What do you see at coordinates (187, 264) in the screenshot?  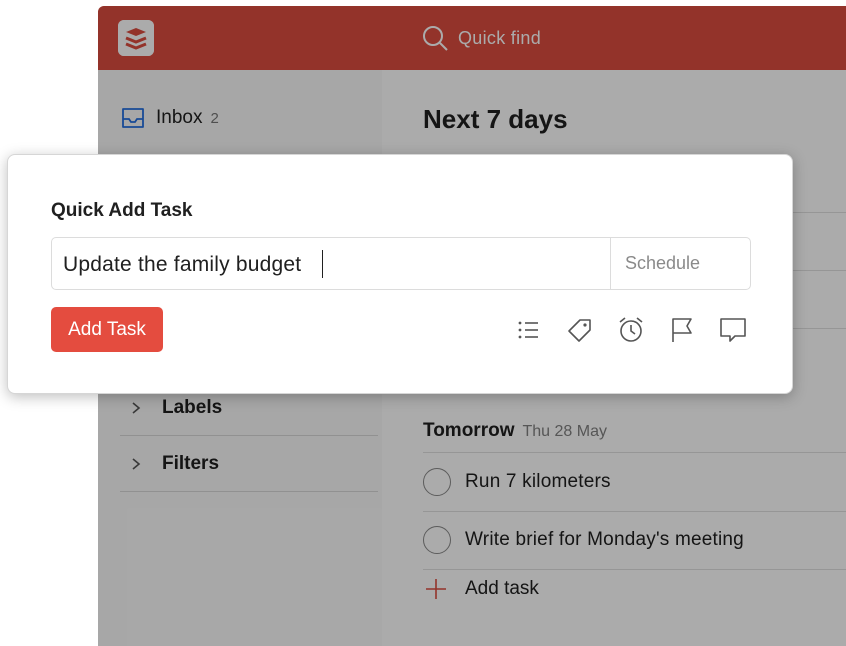 I see `task-name-input` at bounding box center [187, 264].